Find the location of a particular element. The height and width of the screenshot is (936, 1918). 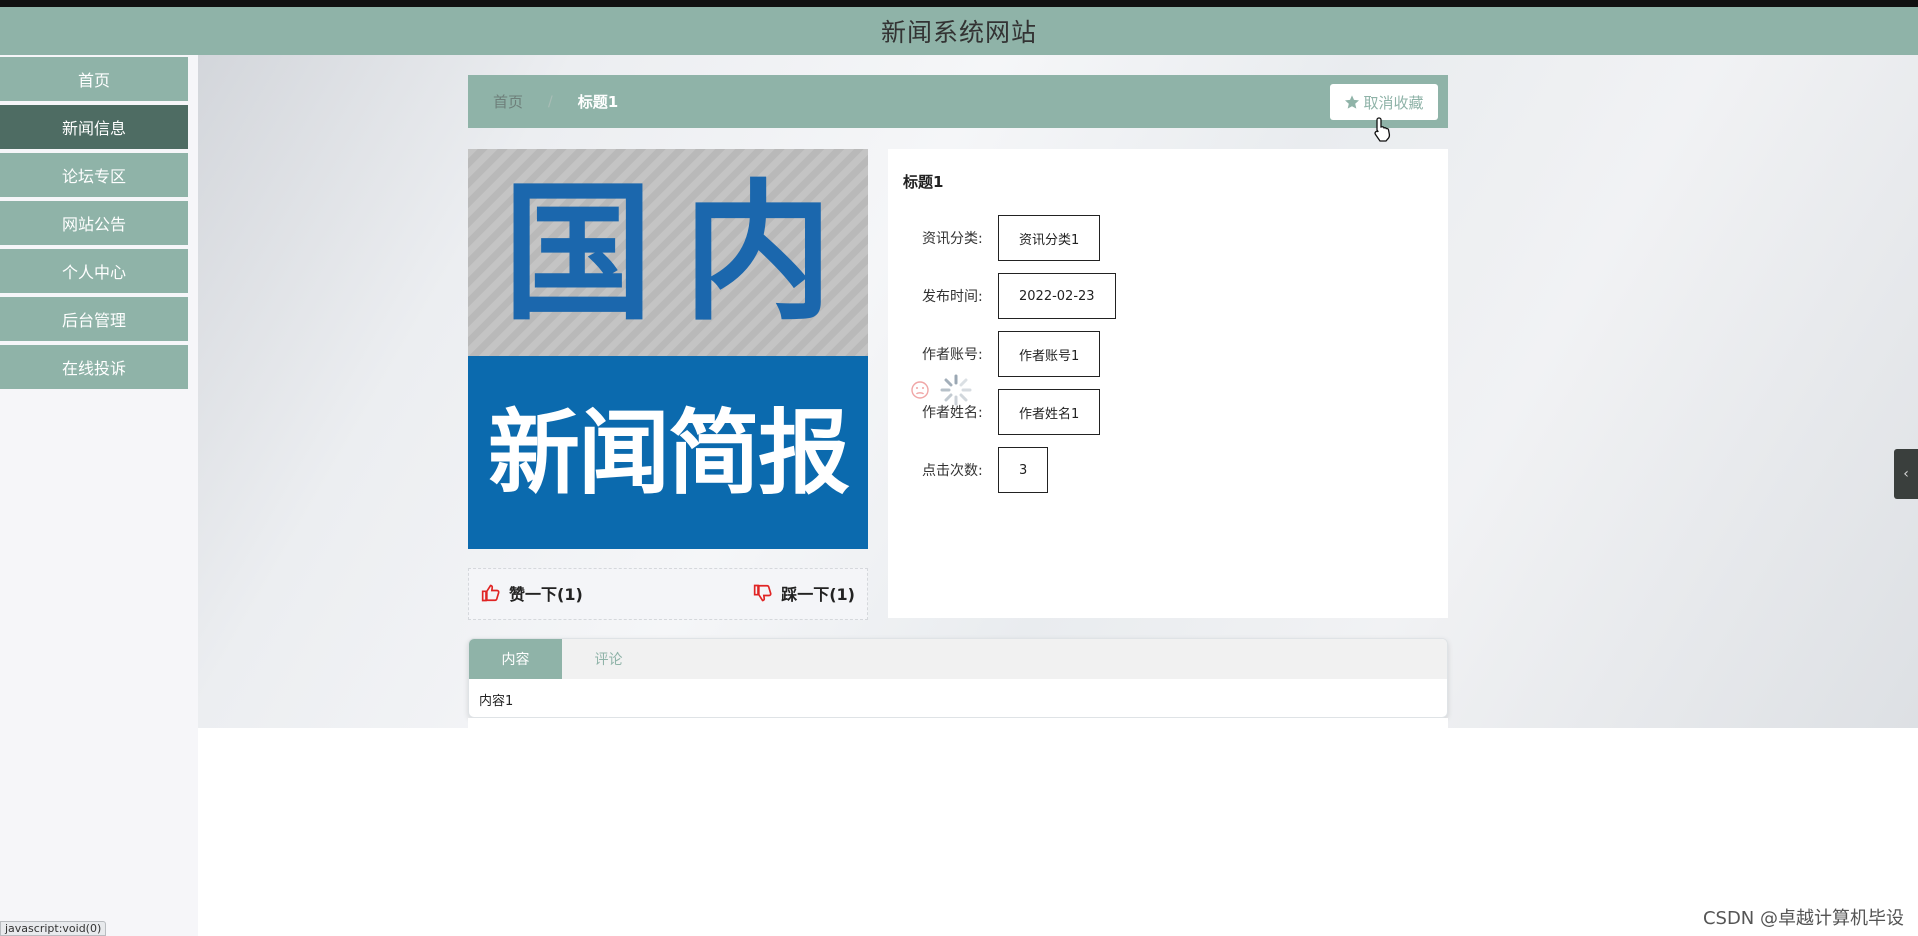

content-footer-strip is located at coordinates (958, 723).